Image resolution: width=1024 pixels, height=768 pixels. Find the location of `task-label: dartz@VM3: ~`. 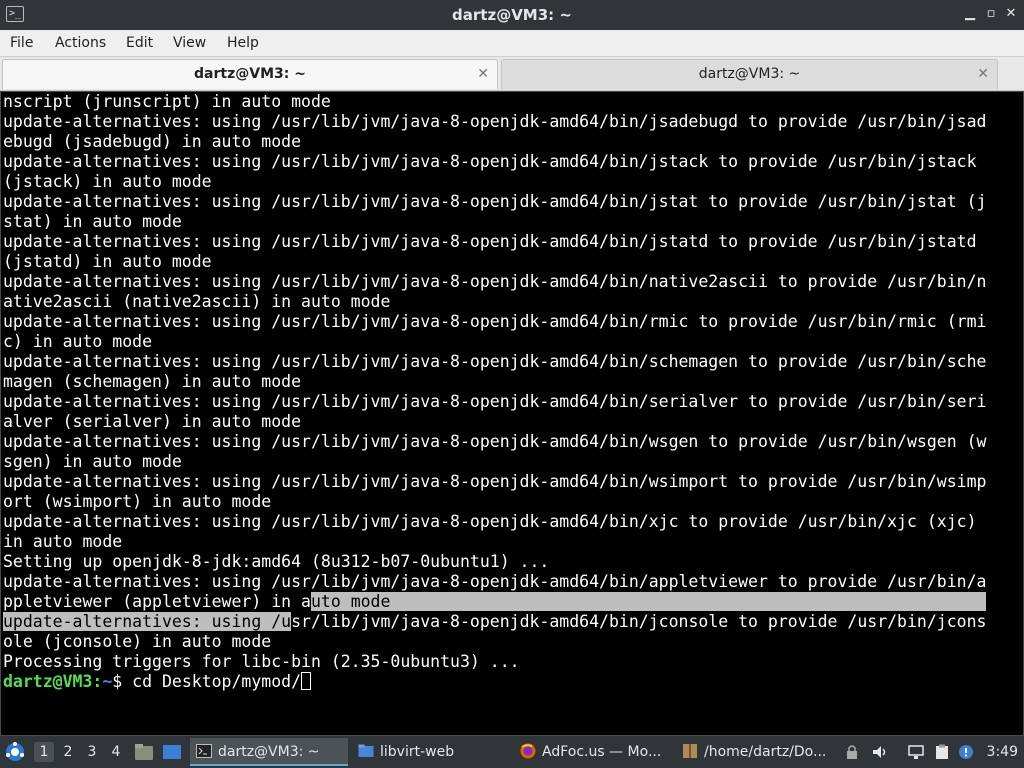

task-label: dartz@VM3: ~ is located at coordinates (269, 752).